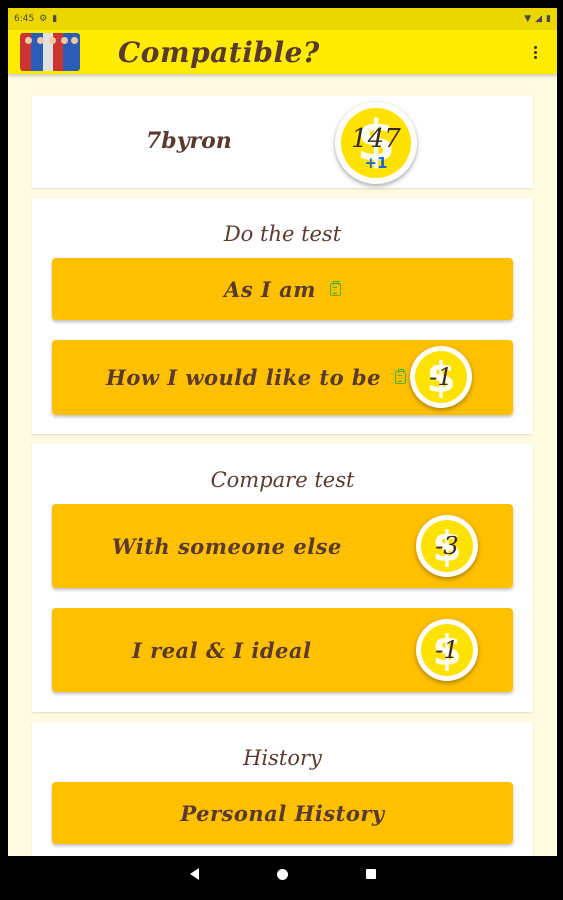  I want to click on status-bar: 6:45 ⚙ ▮ ▼ ◢ ▮, so click(282, 19).